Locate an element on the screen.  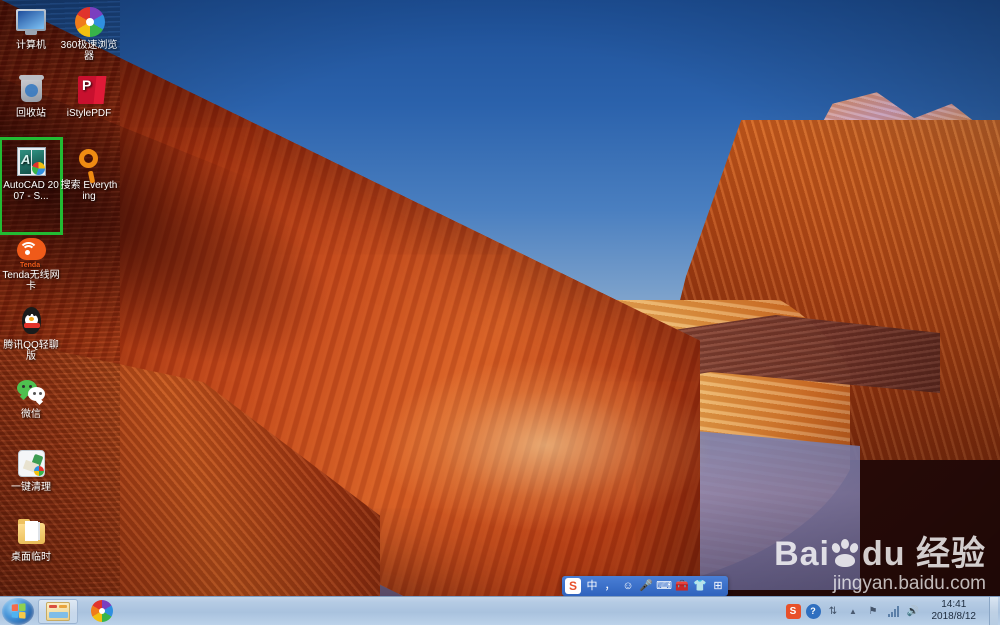
wifi-icon: Tenda is located at coordinates (31, 252).